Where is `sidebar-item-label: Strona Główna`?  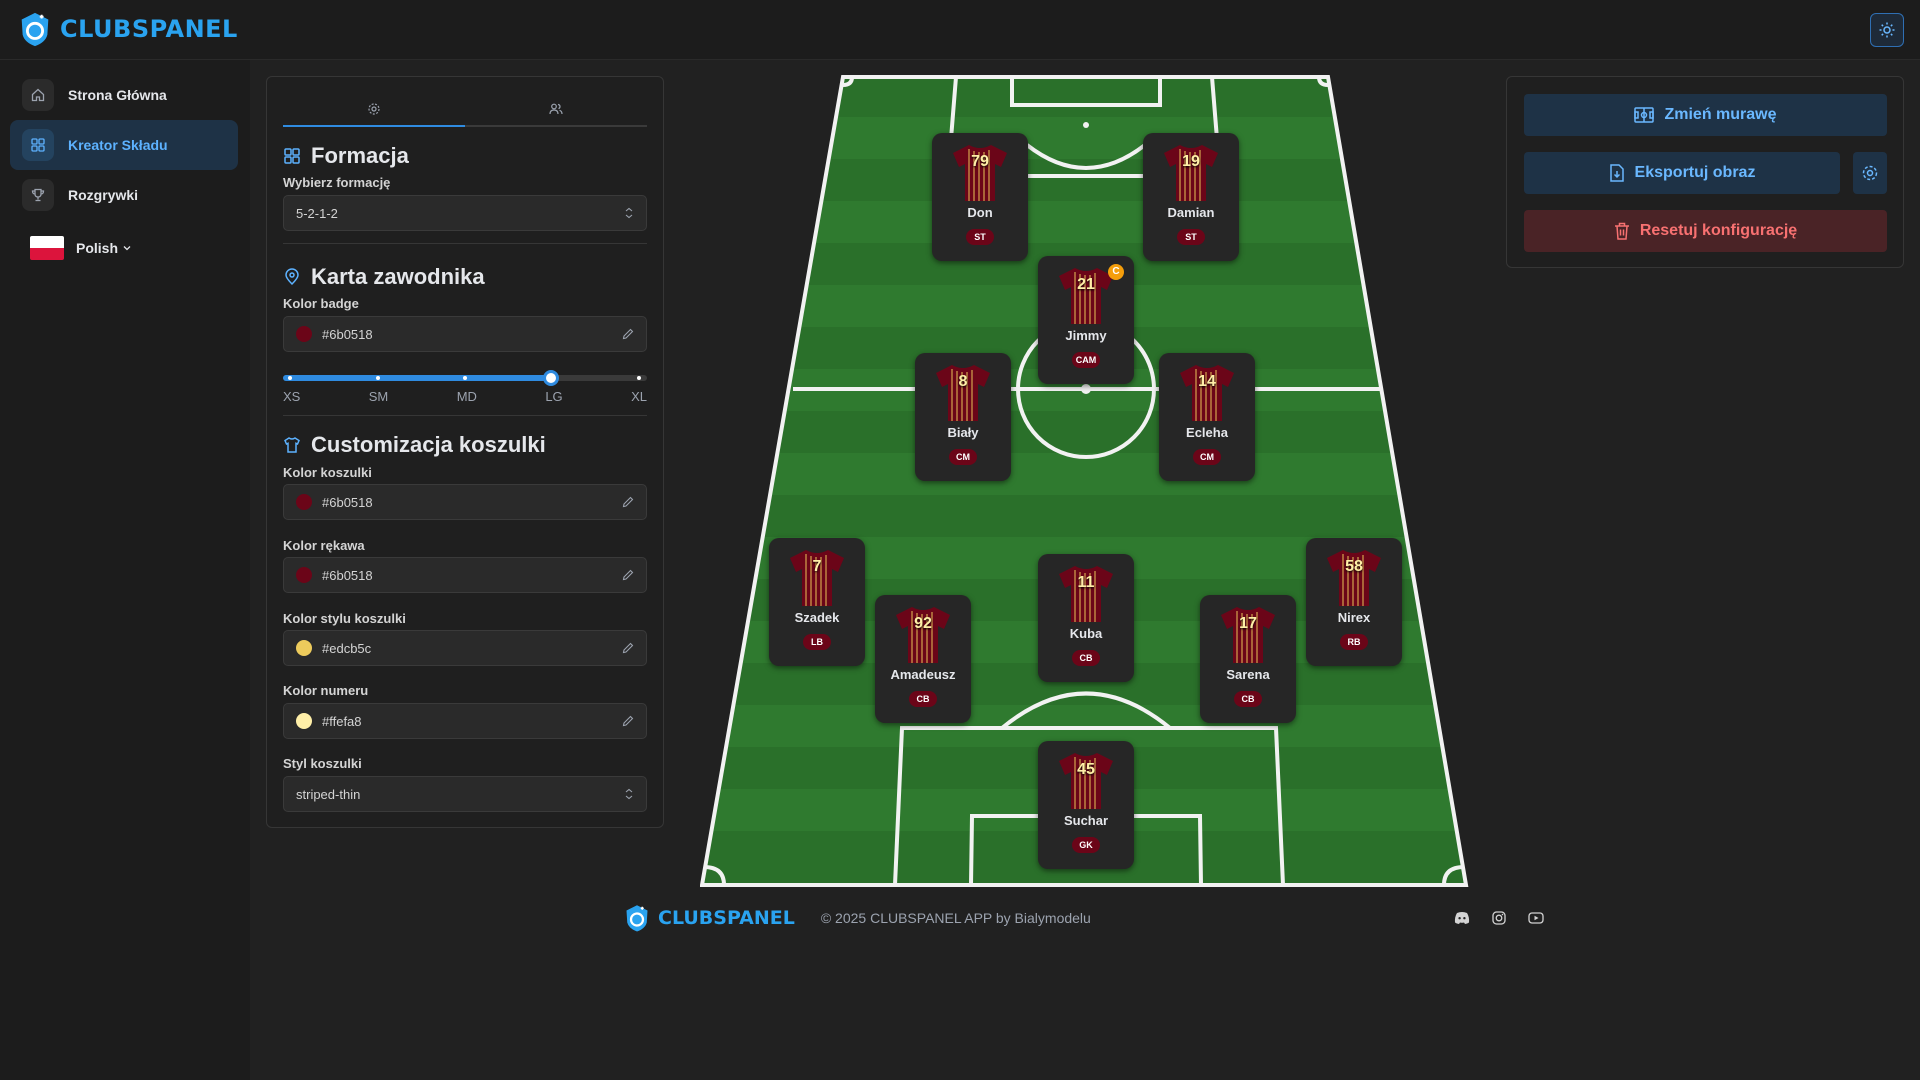
sidebar-item-label: Strona Główna is located at coordinates (117, 95).